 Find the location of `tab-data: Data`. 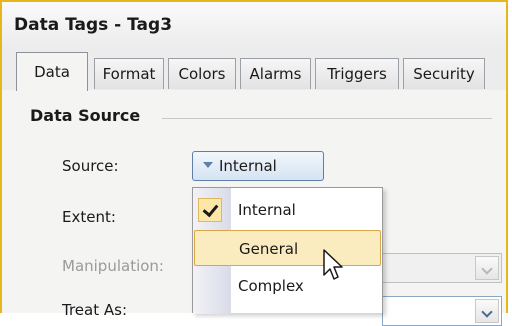

tab-data: Data is located at coordinates (52, 71).